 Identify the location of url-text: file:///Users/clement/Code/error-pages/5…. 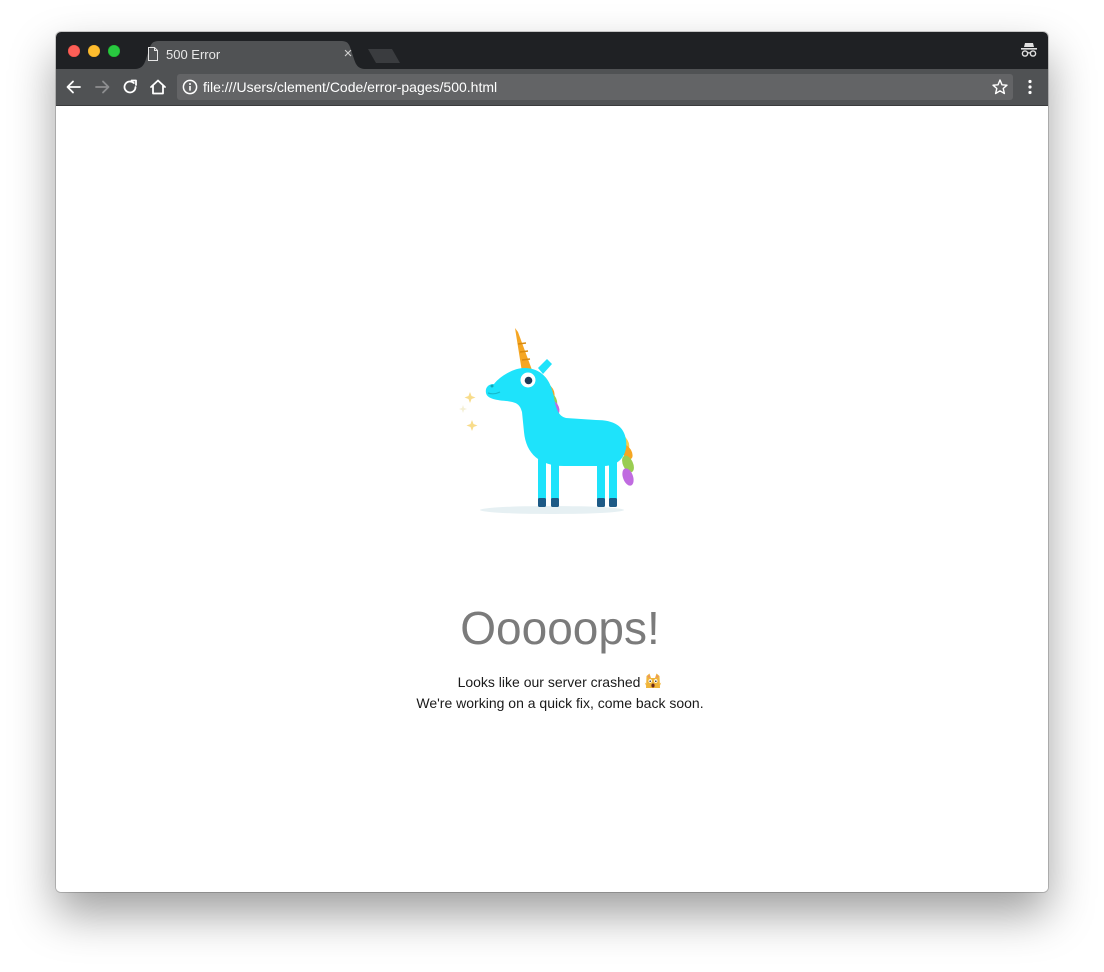
(350, 87).